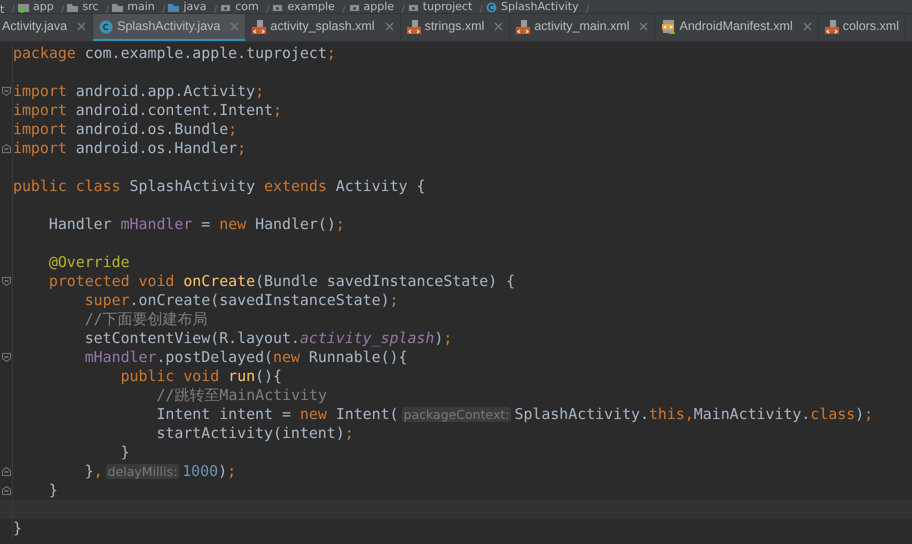  Describe the element at coordinates (138, 91) in the screenshot. I see `code-line: import android.app.Activity;` at that location.